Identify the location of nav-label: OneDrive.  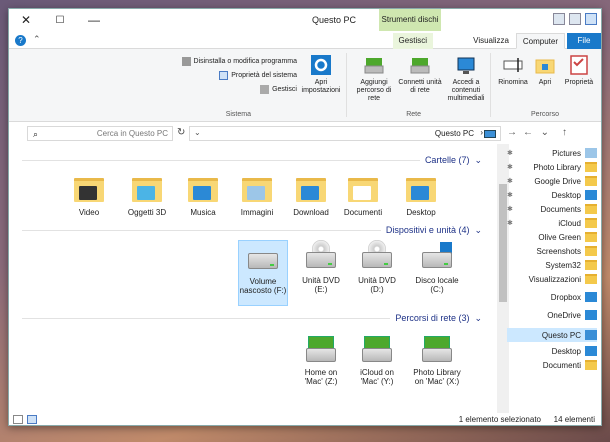
(564, 315).